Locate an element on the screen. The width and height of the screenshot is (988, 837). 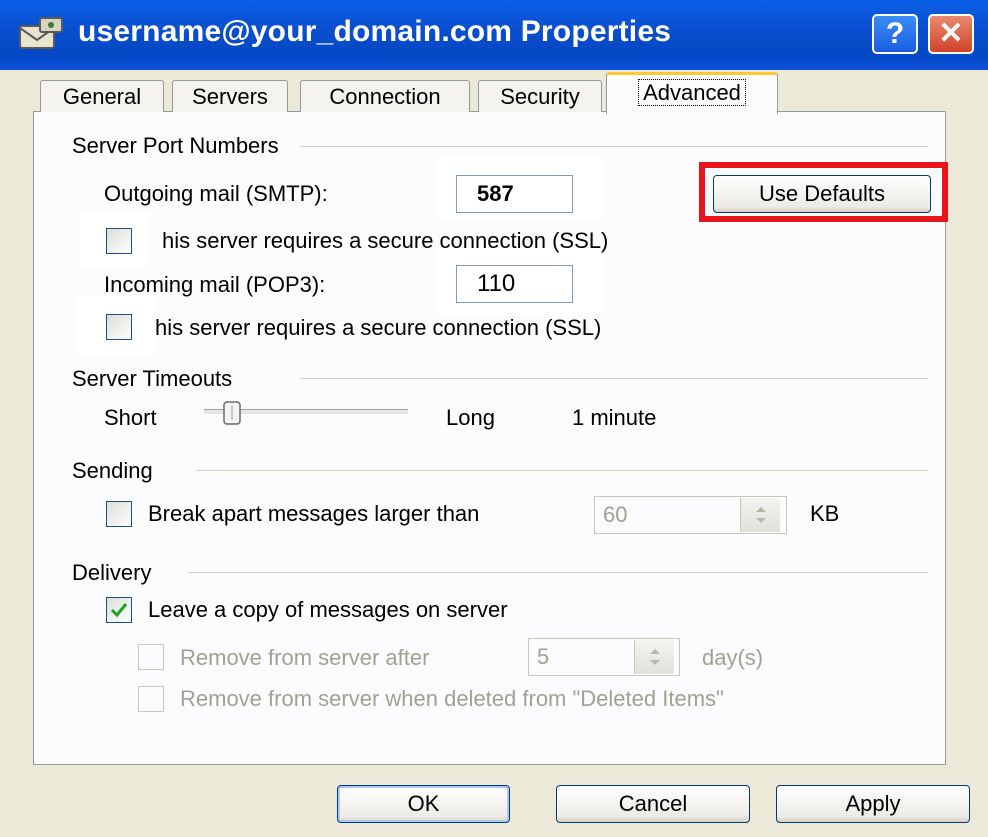
tab-security: Security is located at coordinates (540, 96).